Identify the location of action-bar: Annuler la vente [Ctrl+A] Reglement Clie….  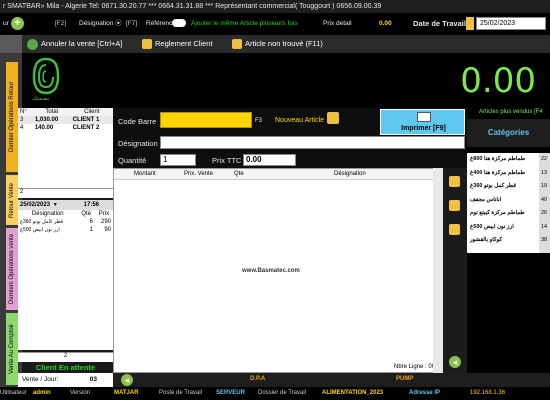
(275, 44).